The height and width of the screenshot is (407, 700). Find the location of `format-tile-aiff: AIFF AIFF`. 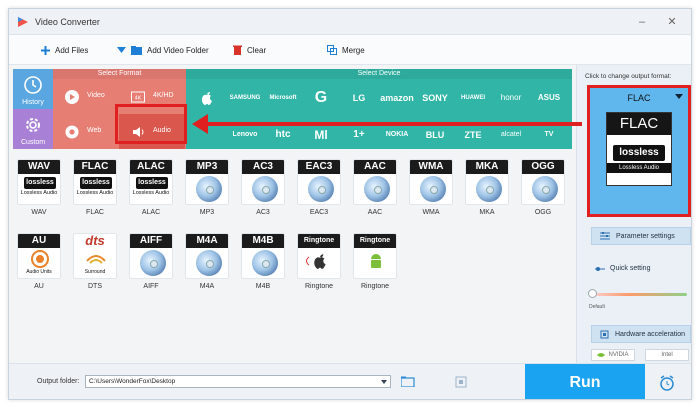

format-tile-aiff: AIFF AIFF is located at coordinates (151, 264).